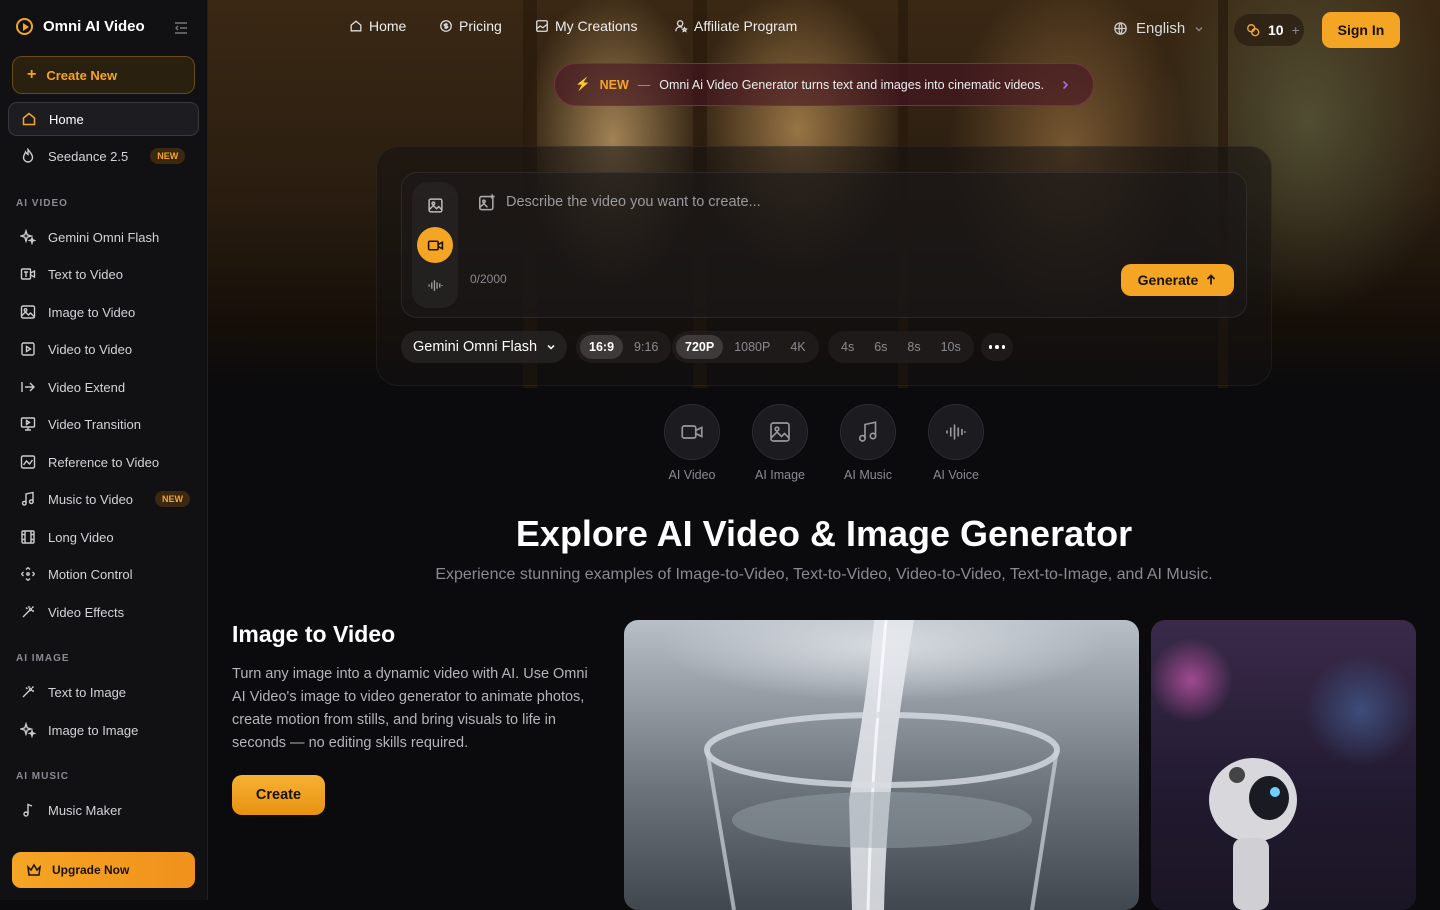  What do you see at coordinates (42, 776) in the screenshot?
I see `section-ai-music: AI MUSIC` at bounding box center [42, 776].